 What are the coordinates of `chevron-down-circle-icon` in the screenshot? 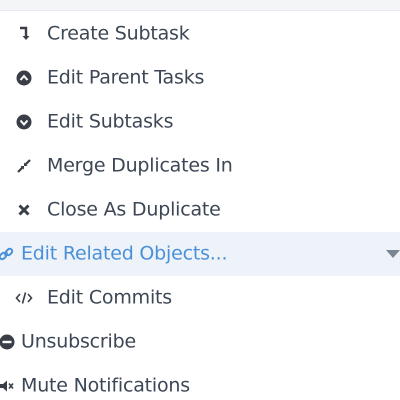 It's located at (24, 122).